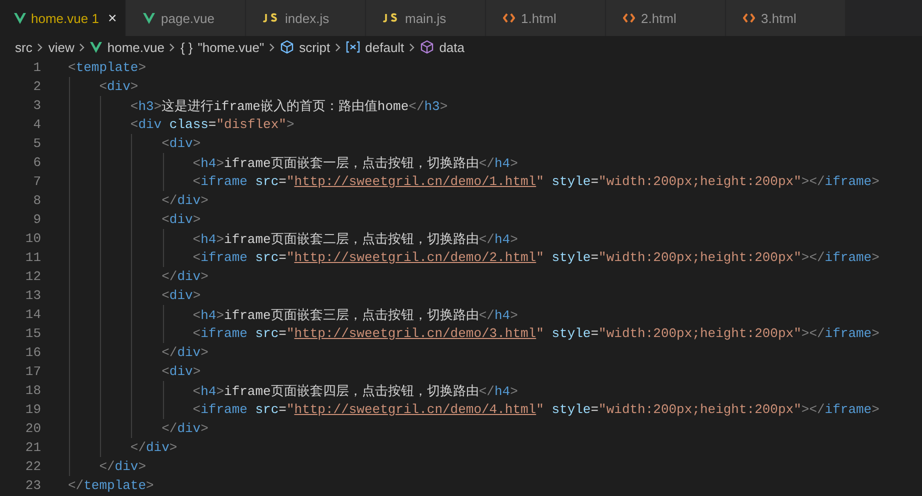  What do you see at coordinates (666, 18) in the screenshot?
I see `editor-tab: 2.html` at bounding box center [666, 18].